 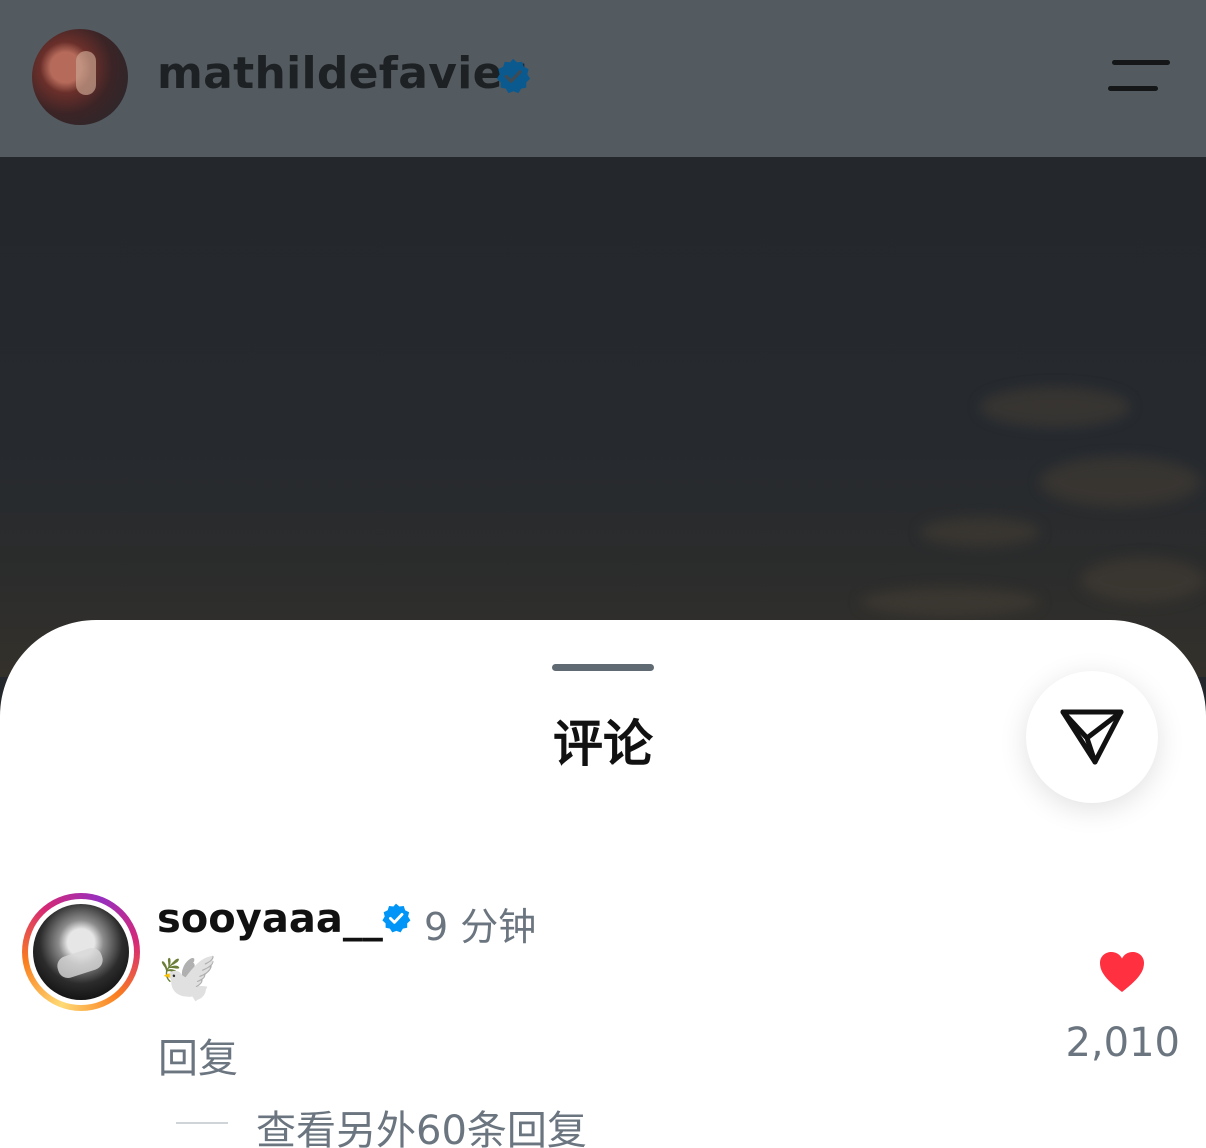 I want to click on comment-text: 🕊️, so click(x=188, y=977).